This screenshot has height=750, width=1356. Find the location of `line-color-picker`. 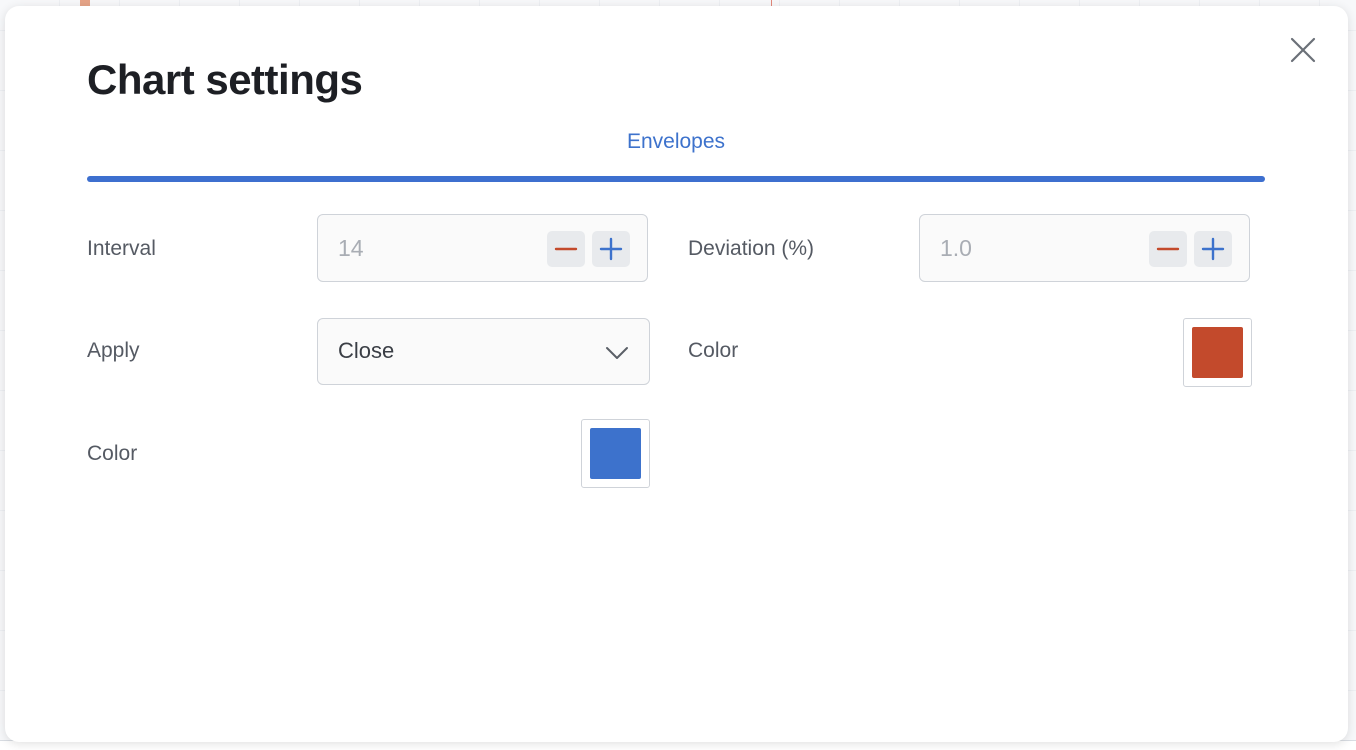

line-color-picker is located at coordinates (615, 453).